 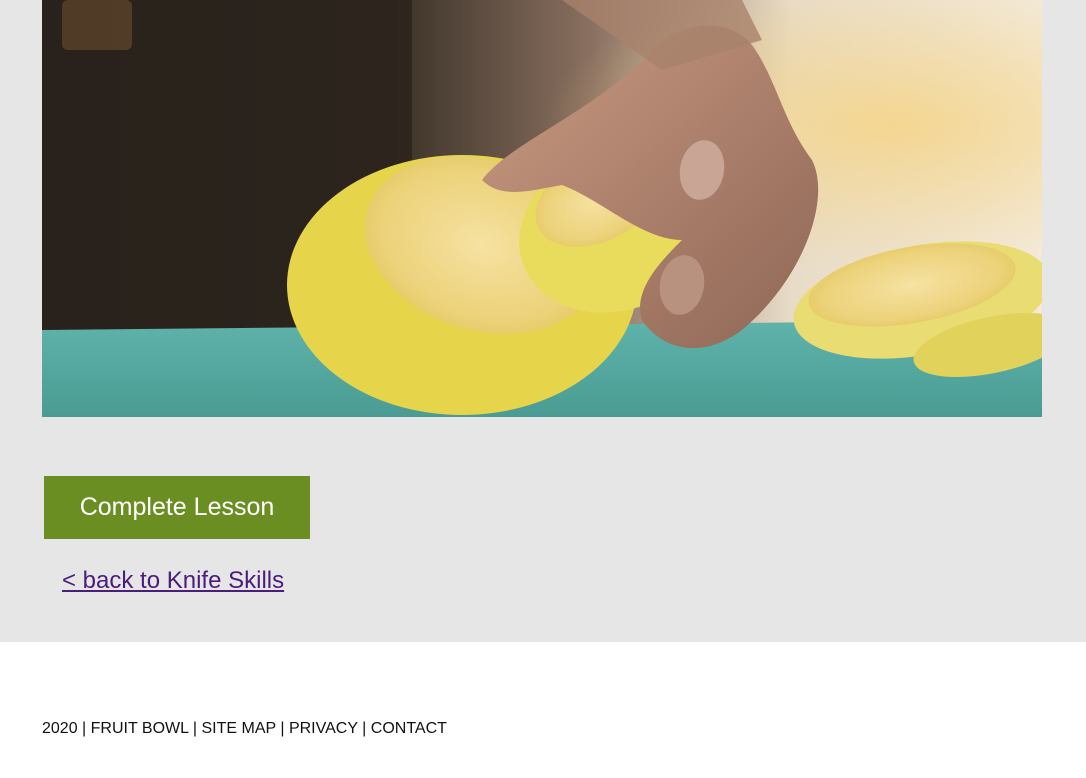 I want to click on footer-link-fruit-bowl: FRUIT BOWL, so click(x=140, y=728).